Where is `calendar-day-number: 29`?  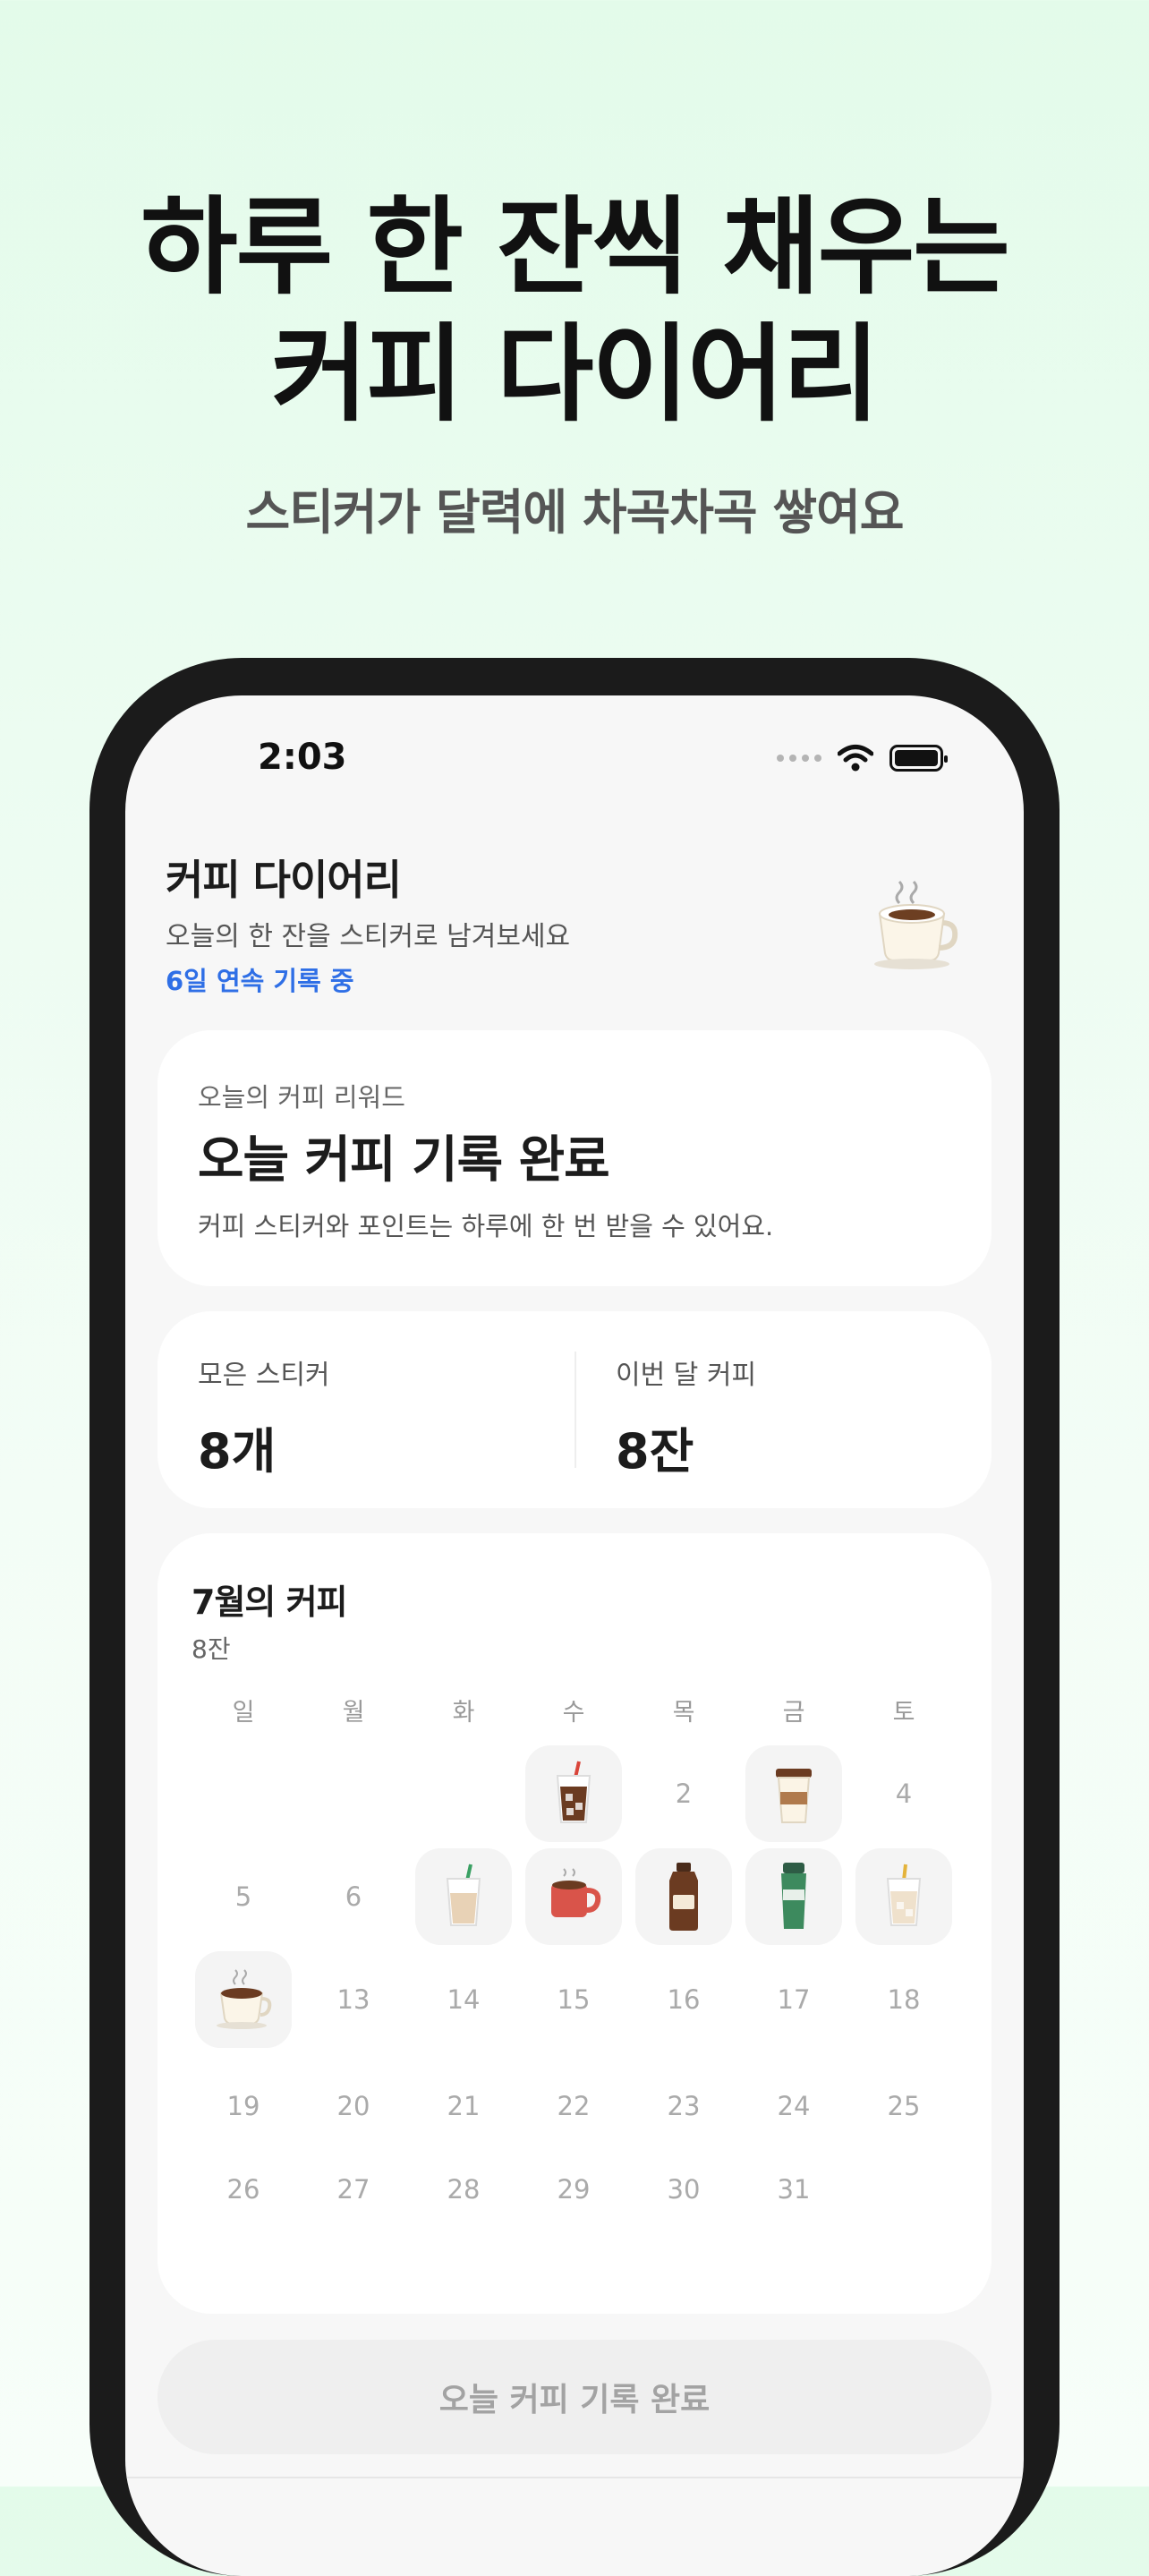 calendar-day-number: 29 is located at coordinates (574, 2189).